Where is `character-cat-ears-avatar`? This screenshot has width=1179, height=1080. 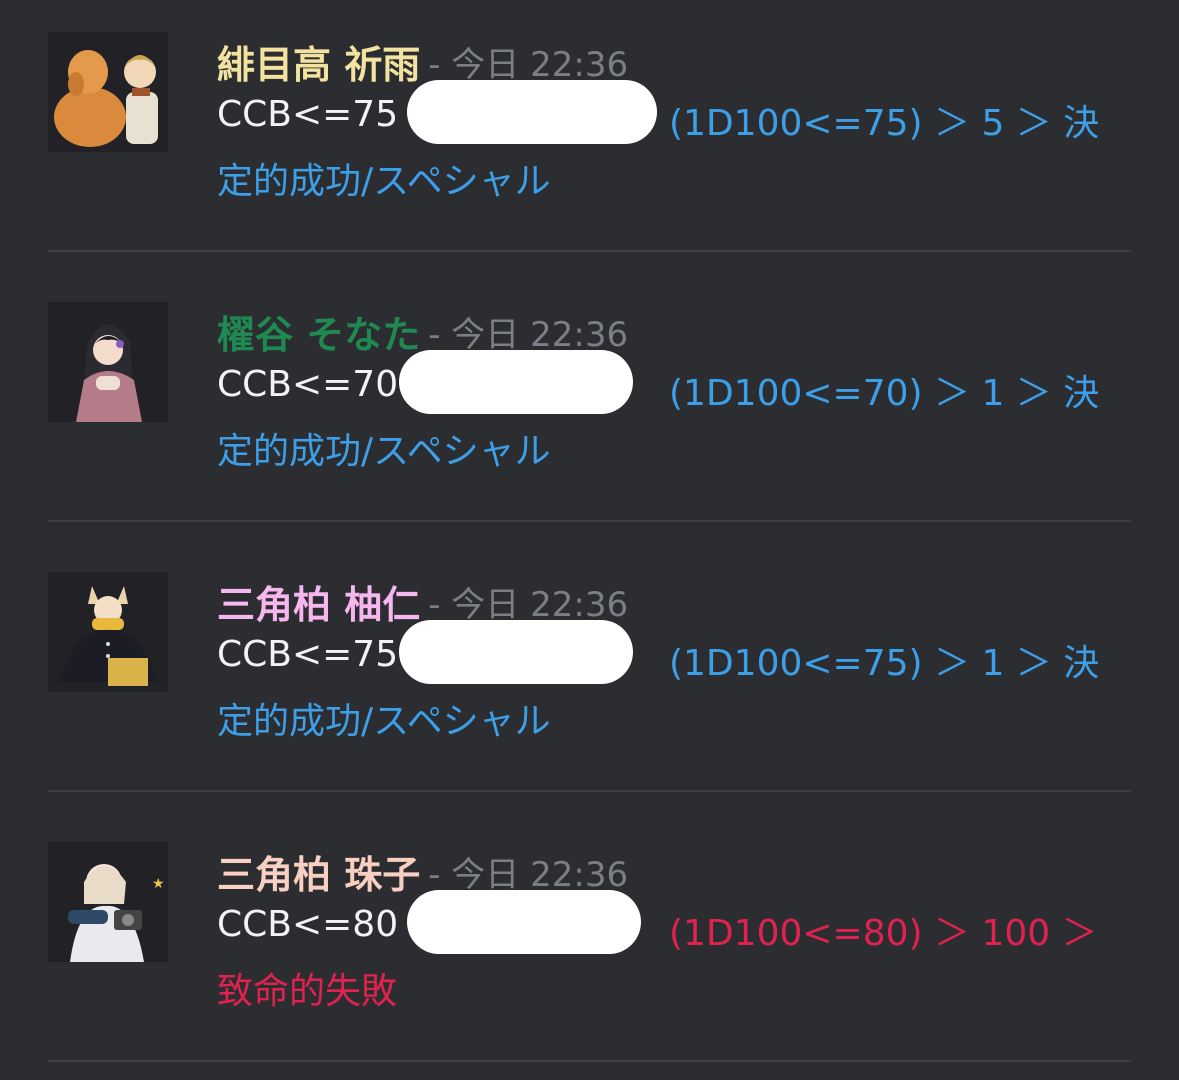 character-cat-ears-avatar is located at coordinates (108, 632).